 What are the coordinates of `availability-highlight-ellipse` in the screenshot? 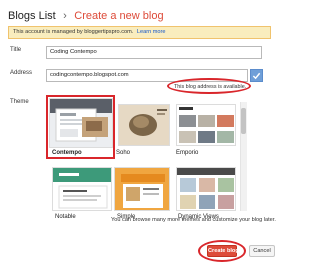 It's located at (209, 86).